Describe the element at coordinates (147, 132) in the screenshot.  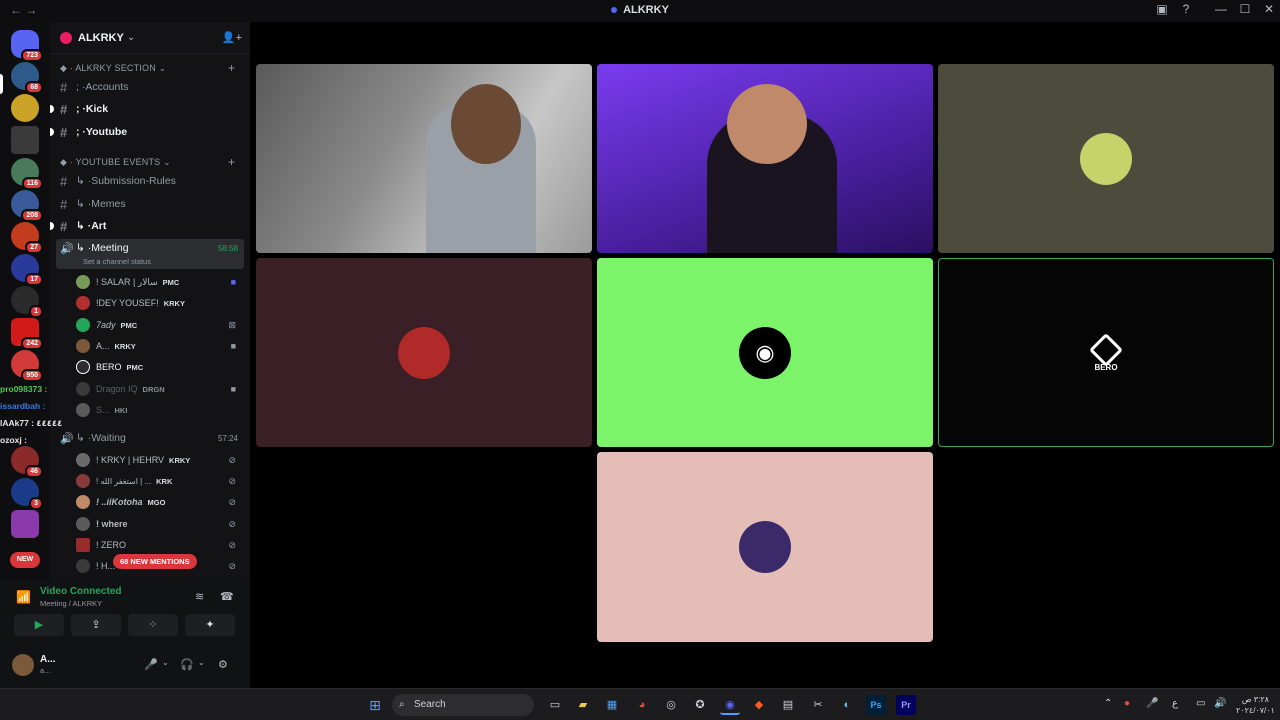
I see `channel-youtube: #; · Youtube` at that location.